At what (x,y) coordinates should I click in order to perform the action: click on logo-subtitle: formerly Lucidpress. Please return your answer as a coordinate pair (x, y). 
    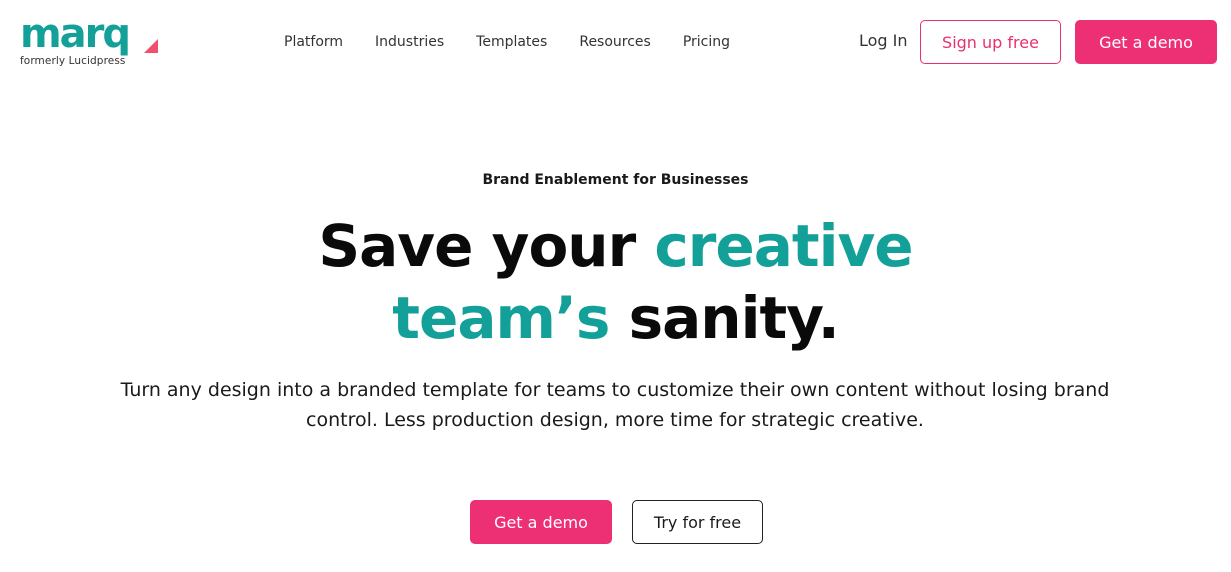
    Looking at the image, I should click on (73, 61).